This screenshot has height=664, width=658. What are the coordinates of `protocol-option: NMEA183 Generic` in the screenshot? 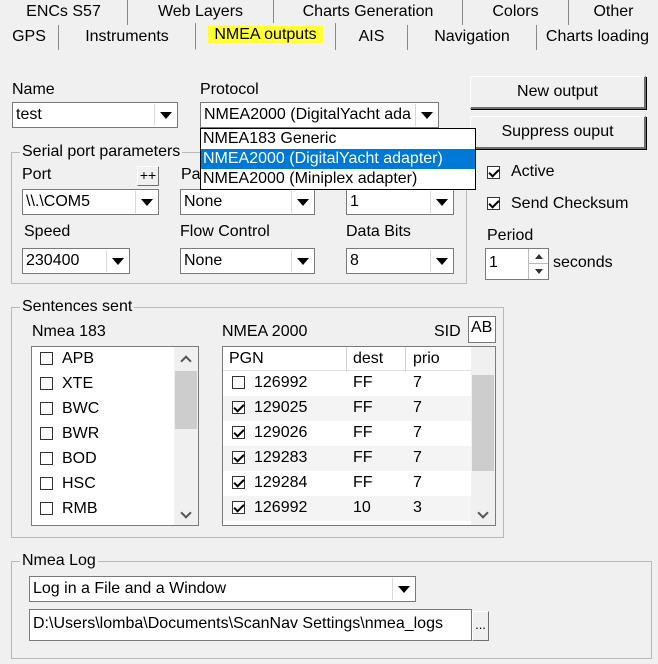 It's located at (338, 139).